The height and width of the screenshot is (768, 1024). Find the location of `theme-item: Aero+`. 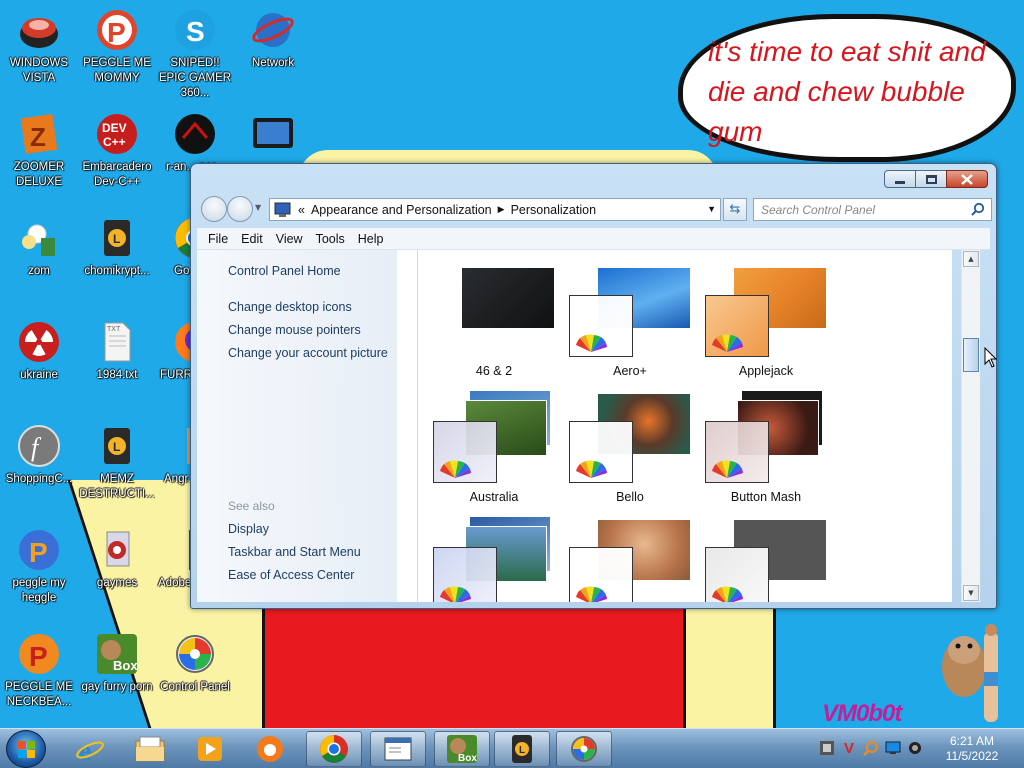

theme-item: Aero+ is located at coordinates (630, 327).